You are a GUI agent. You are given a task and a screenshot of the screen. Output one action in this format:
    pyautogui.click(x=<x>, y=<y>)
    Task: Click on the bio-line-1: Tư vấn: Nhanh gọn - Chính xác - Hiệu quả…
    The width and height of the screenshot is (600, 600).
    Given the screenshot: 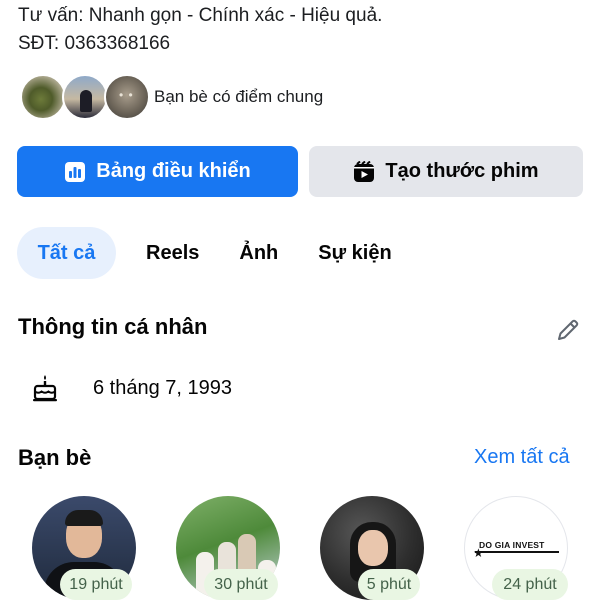 What is the action you would take?
    pyautogui.click(x=200, y=15)
    